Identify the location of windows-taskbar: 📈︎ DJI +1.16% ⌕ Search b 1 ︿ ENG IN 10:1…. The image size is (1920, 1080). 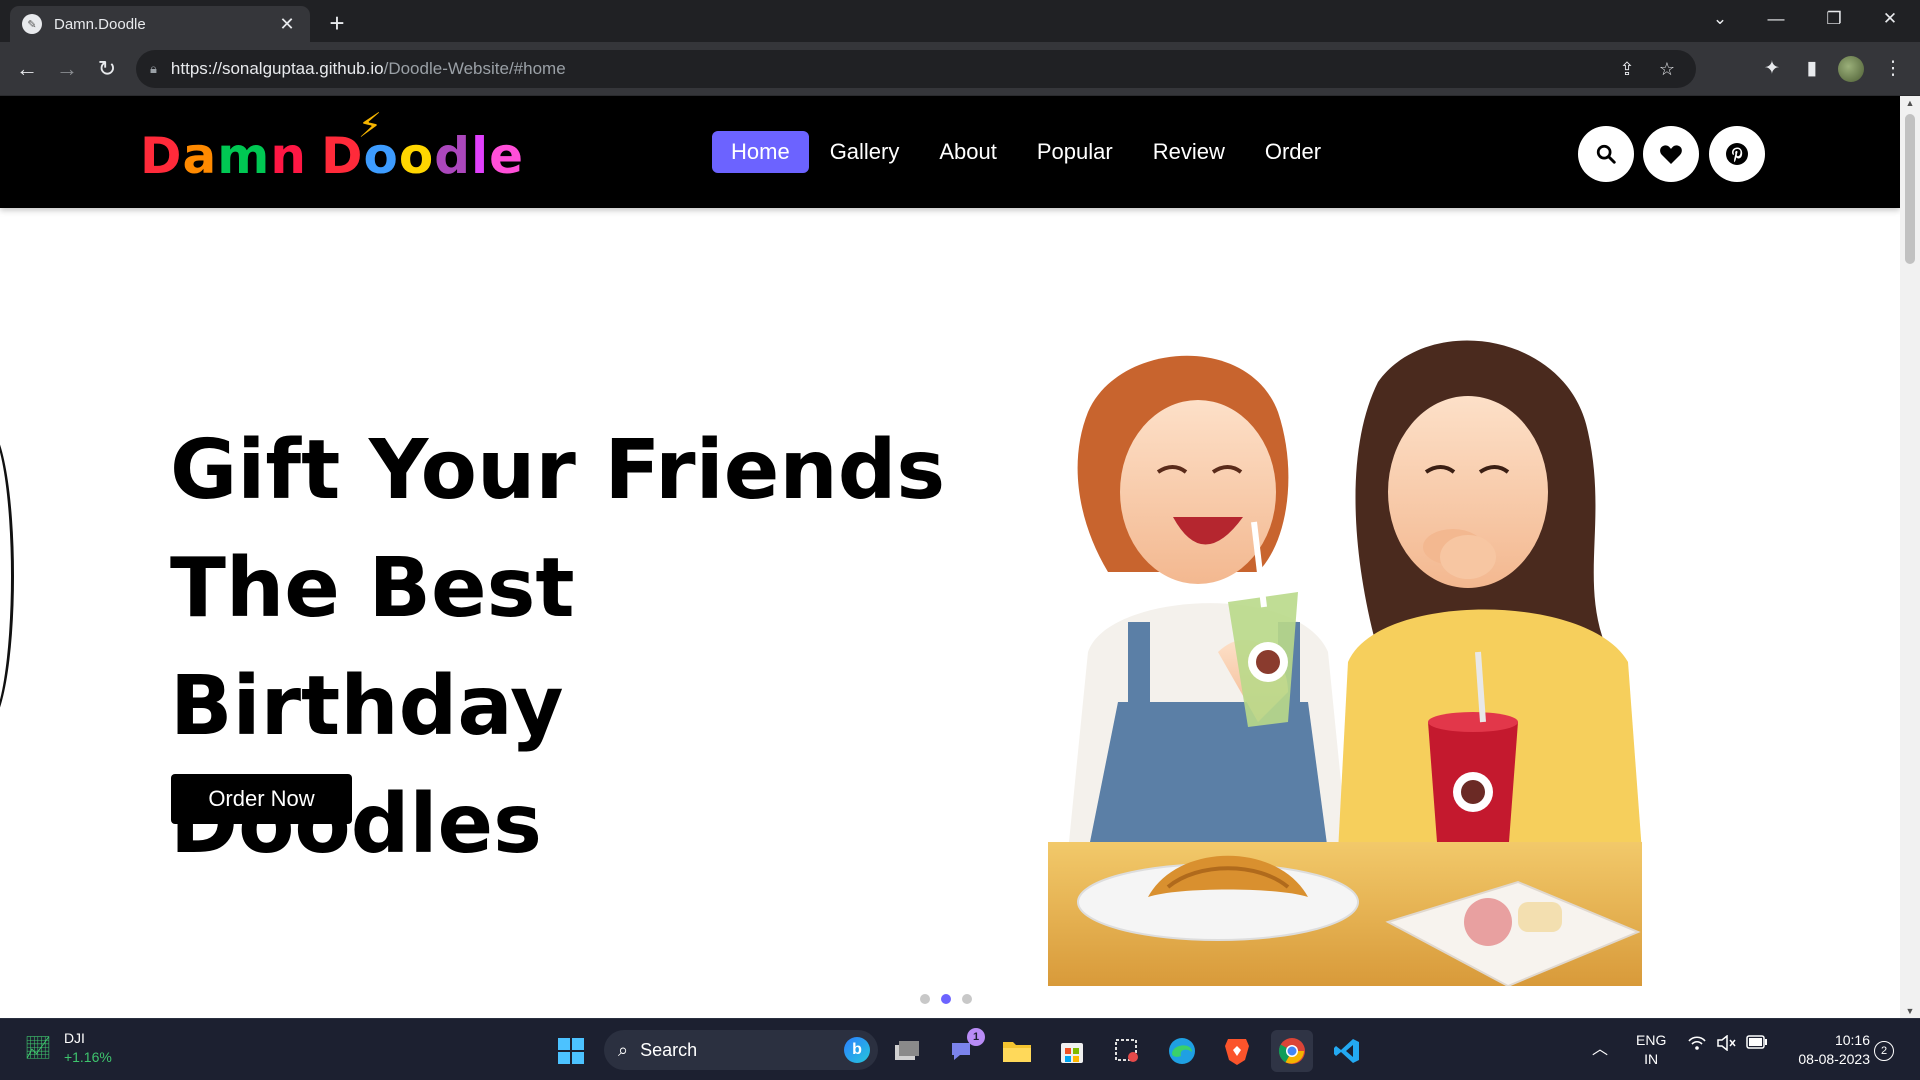
(960, 1049).